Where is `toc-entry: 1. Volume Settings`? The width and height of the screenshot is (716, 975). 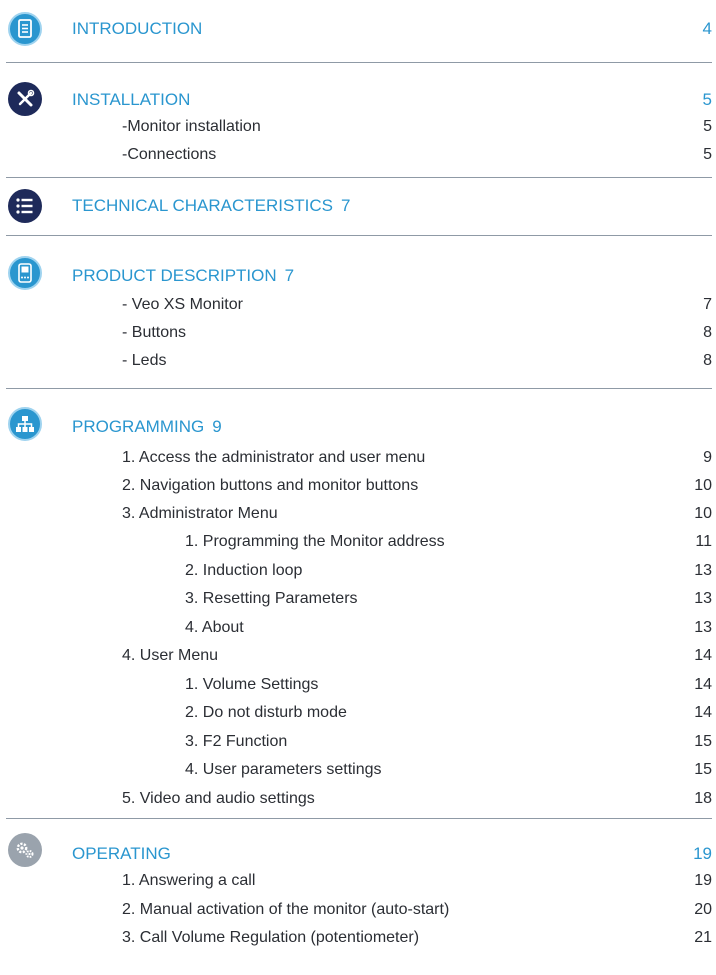
toc-entry: 1. Volume Settings is located at coordinates (251, 685).